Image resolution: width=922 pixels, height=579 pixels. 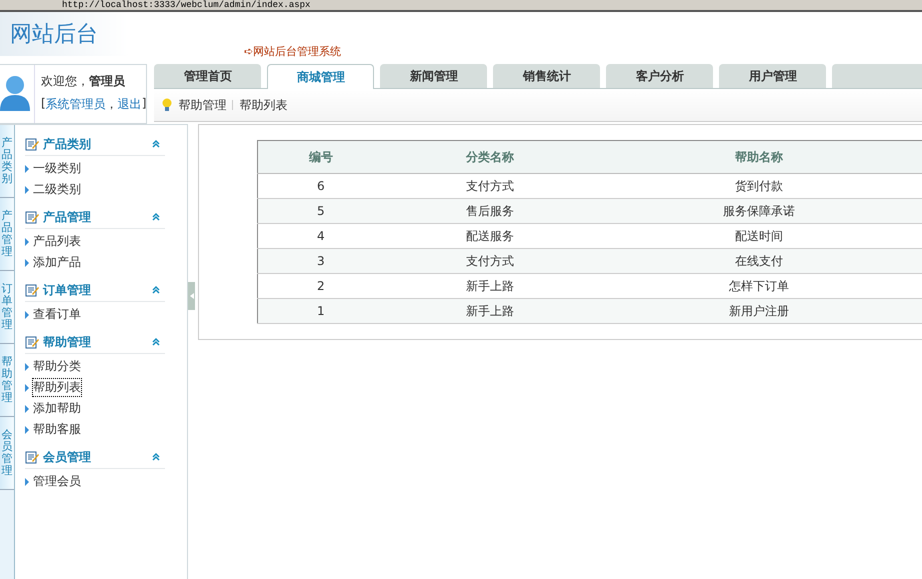 I want to click on side-vertical-tab: 帮助管理, so click(x=7, y=380).